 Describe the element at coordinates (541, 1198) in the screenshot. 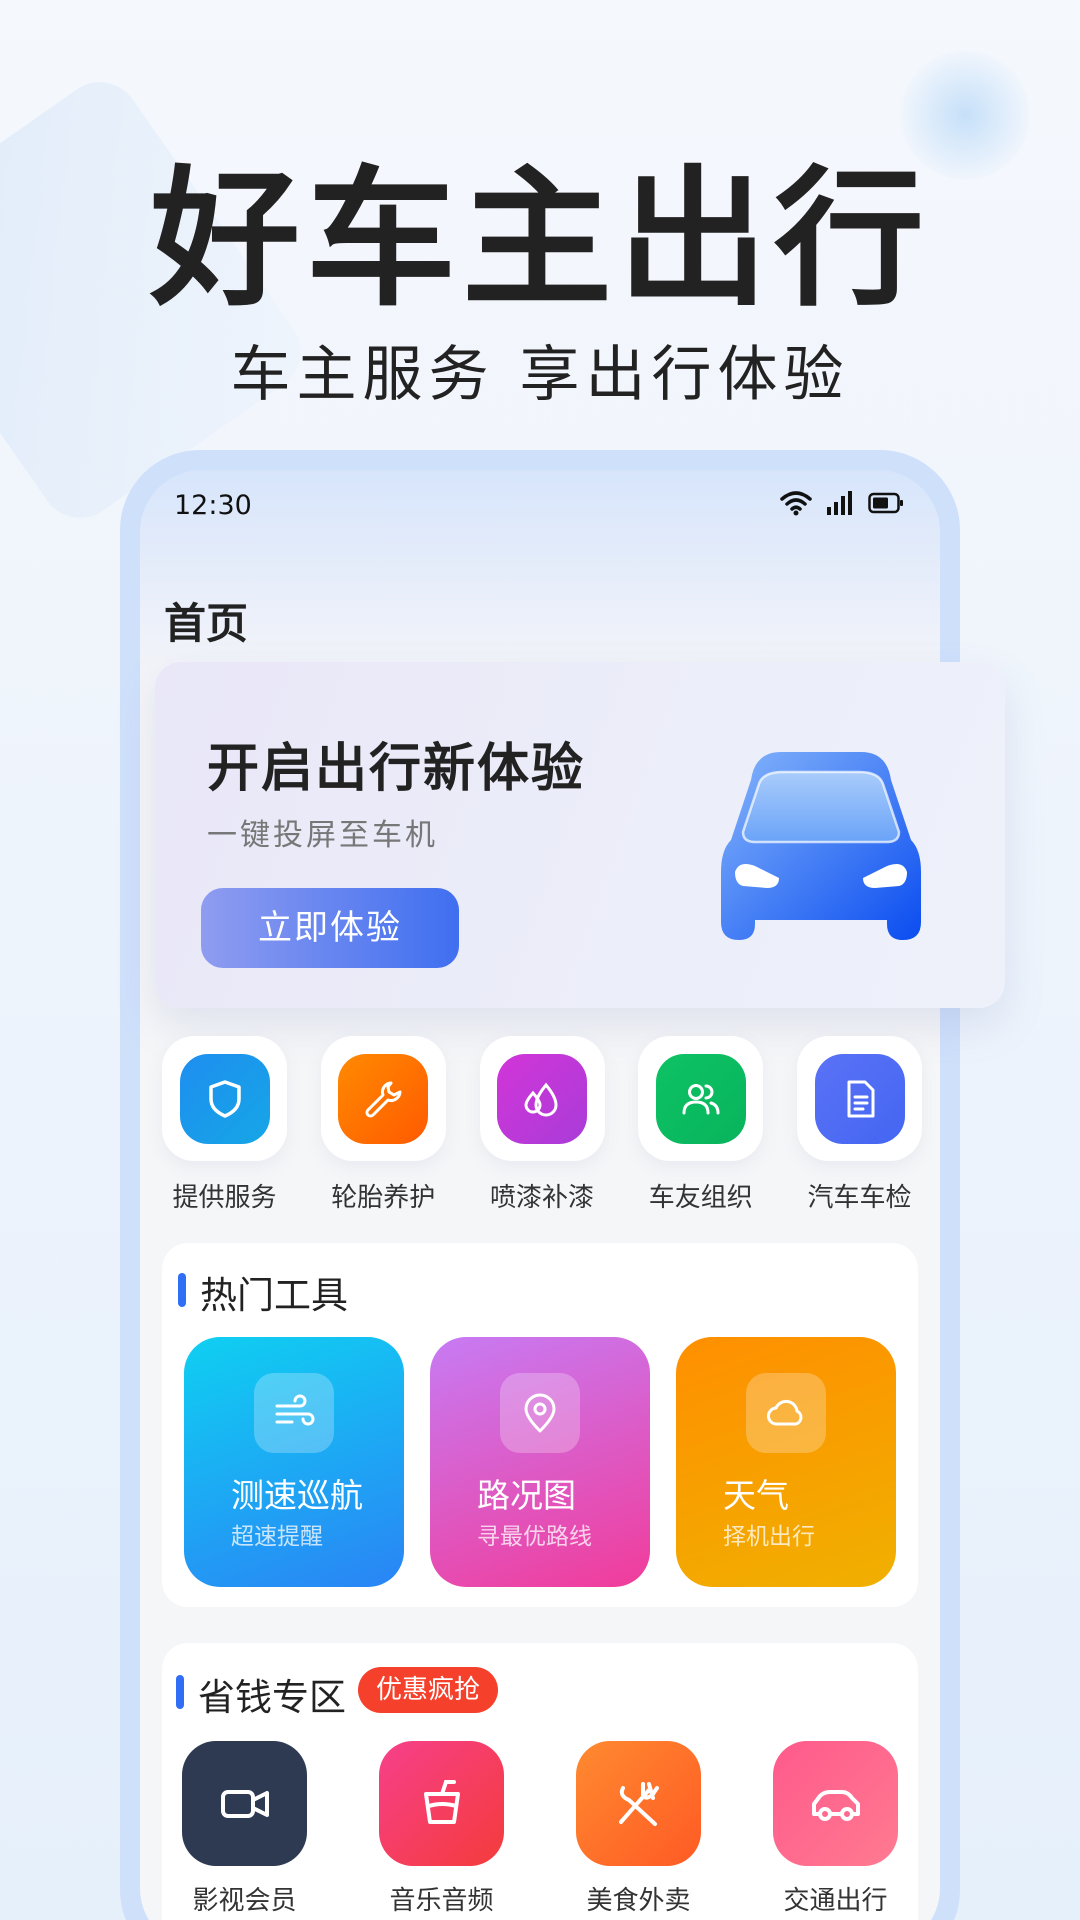

I see `service-label: 喷漆补漆` at that location.